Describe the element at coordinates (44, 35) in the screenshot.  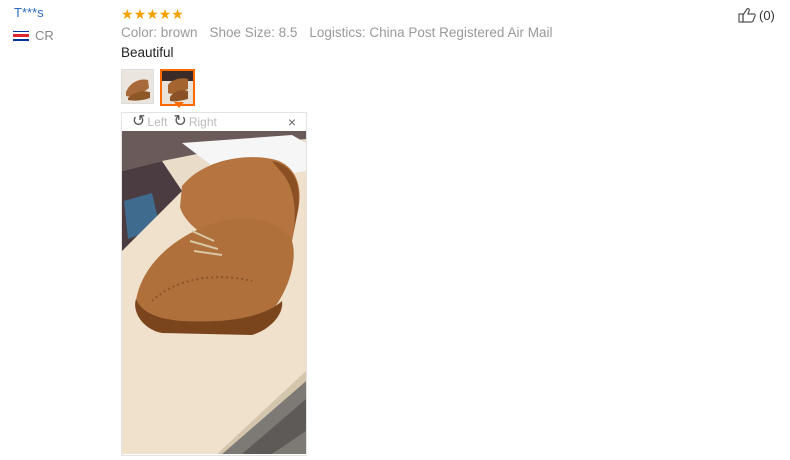
I see `country-code: CR` at that location.